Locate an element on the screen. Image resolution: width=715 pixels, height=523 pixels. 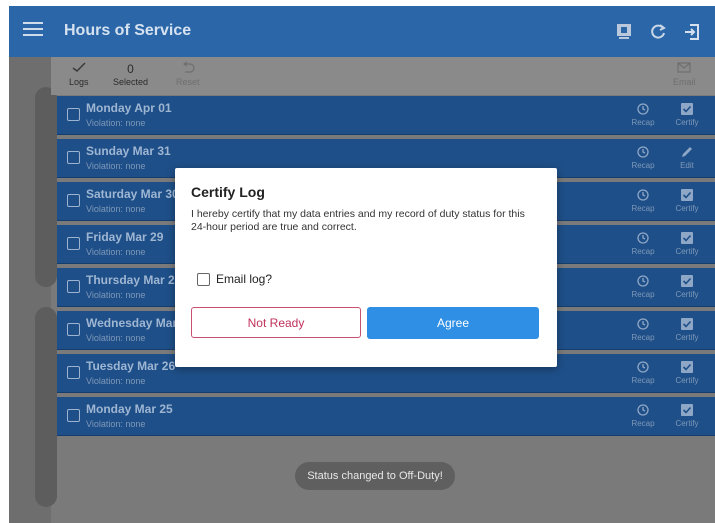
eld-device-icon is located at coordinates (624, 32).